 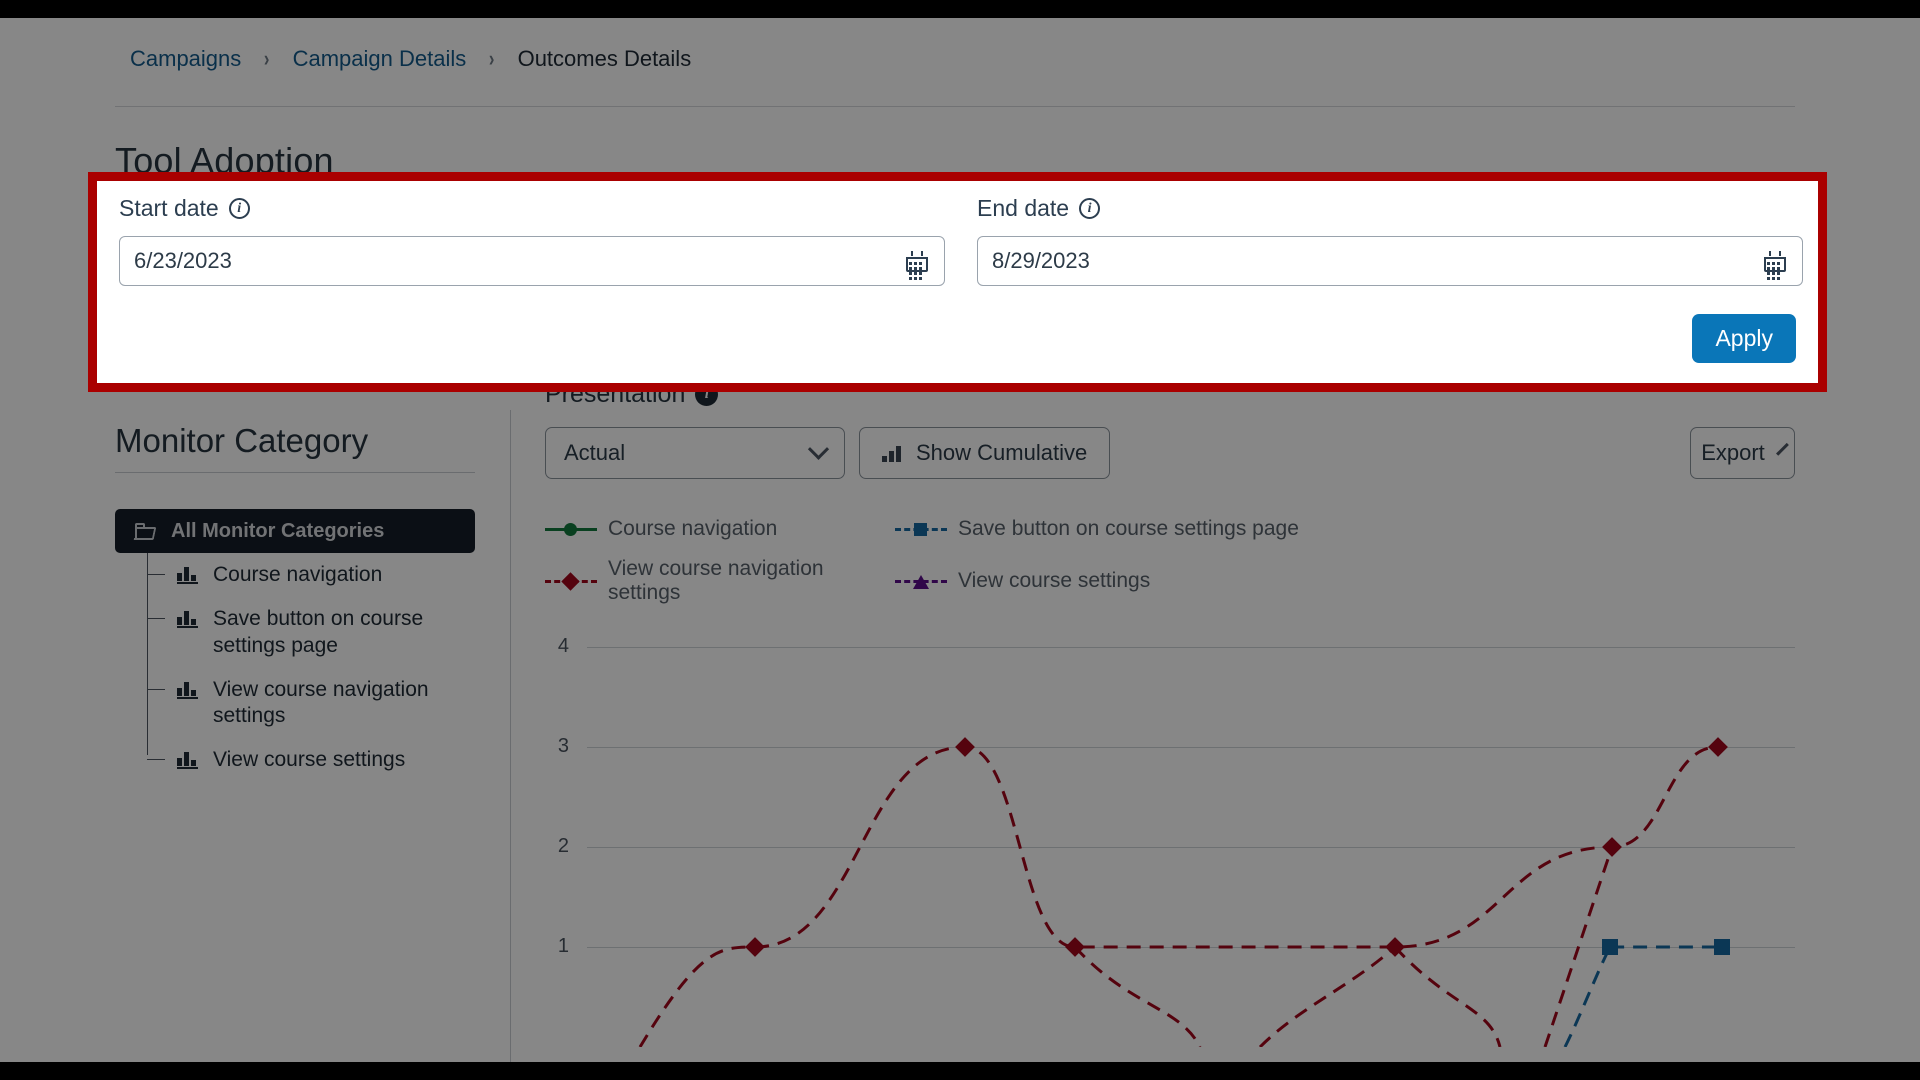 What do you see at coordinates (510, 736) in the screenshot?
I see `panel-divider` at bounding box center [510, 736].